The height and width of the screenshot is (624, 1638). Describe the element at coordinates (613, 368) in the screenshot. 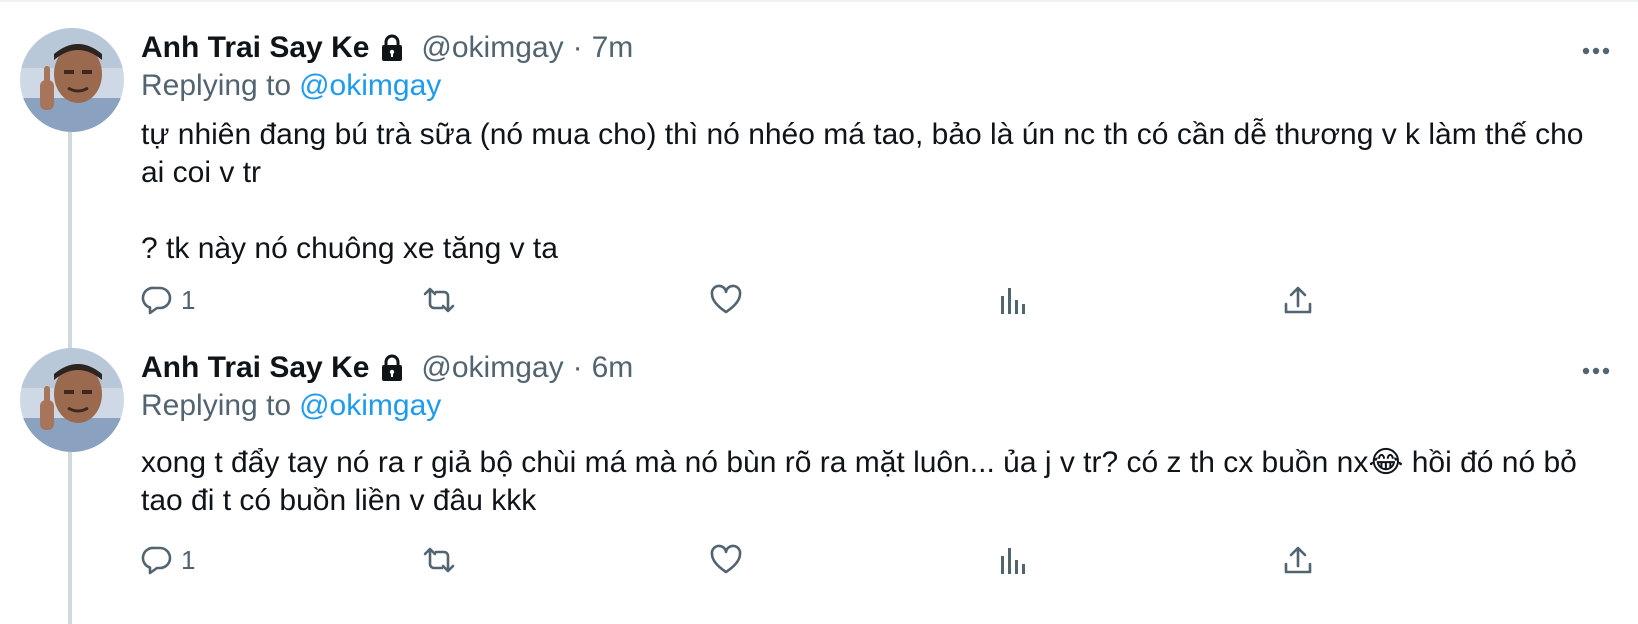

I see `timestamp: 6m` at that location.